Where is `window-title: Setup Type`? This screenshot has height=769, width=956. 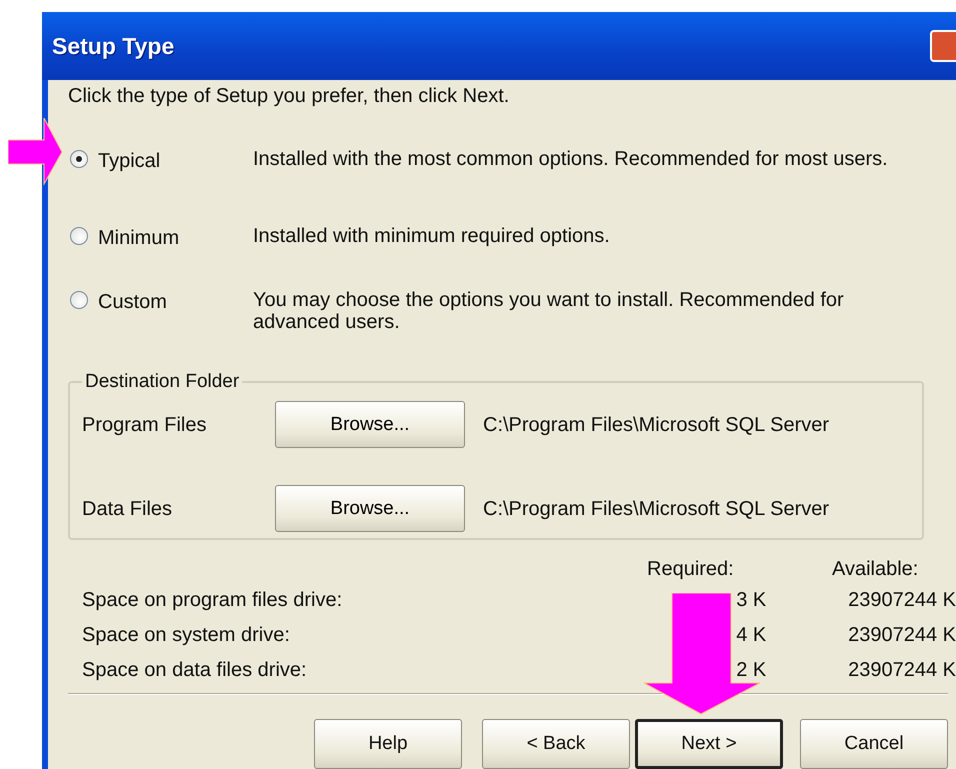
window-title: Setup Type is located at coordinates (113, 46).